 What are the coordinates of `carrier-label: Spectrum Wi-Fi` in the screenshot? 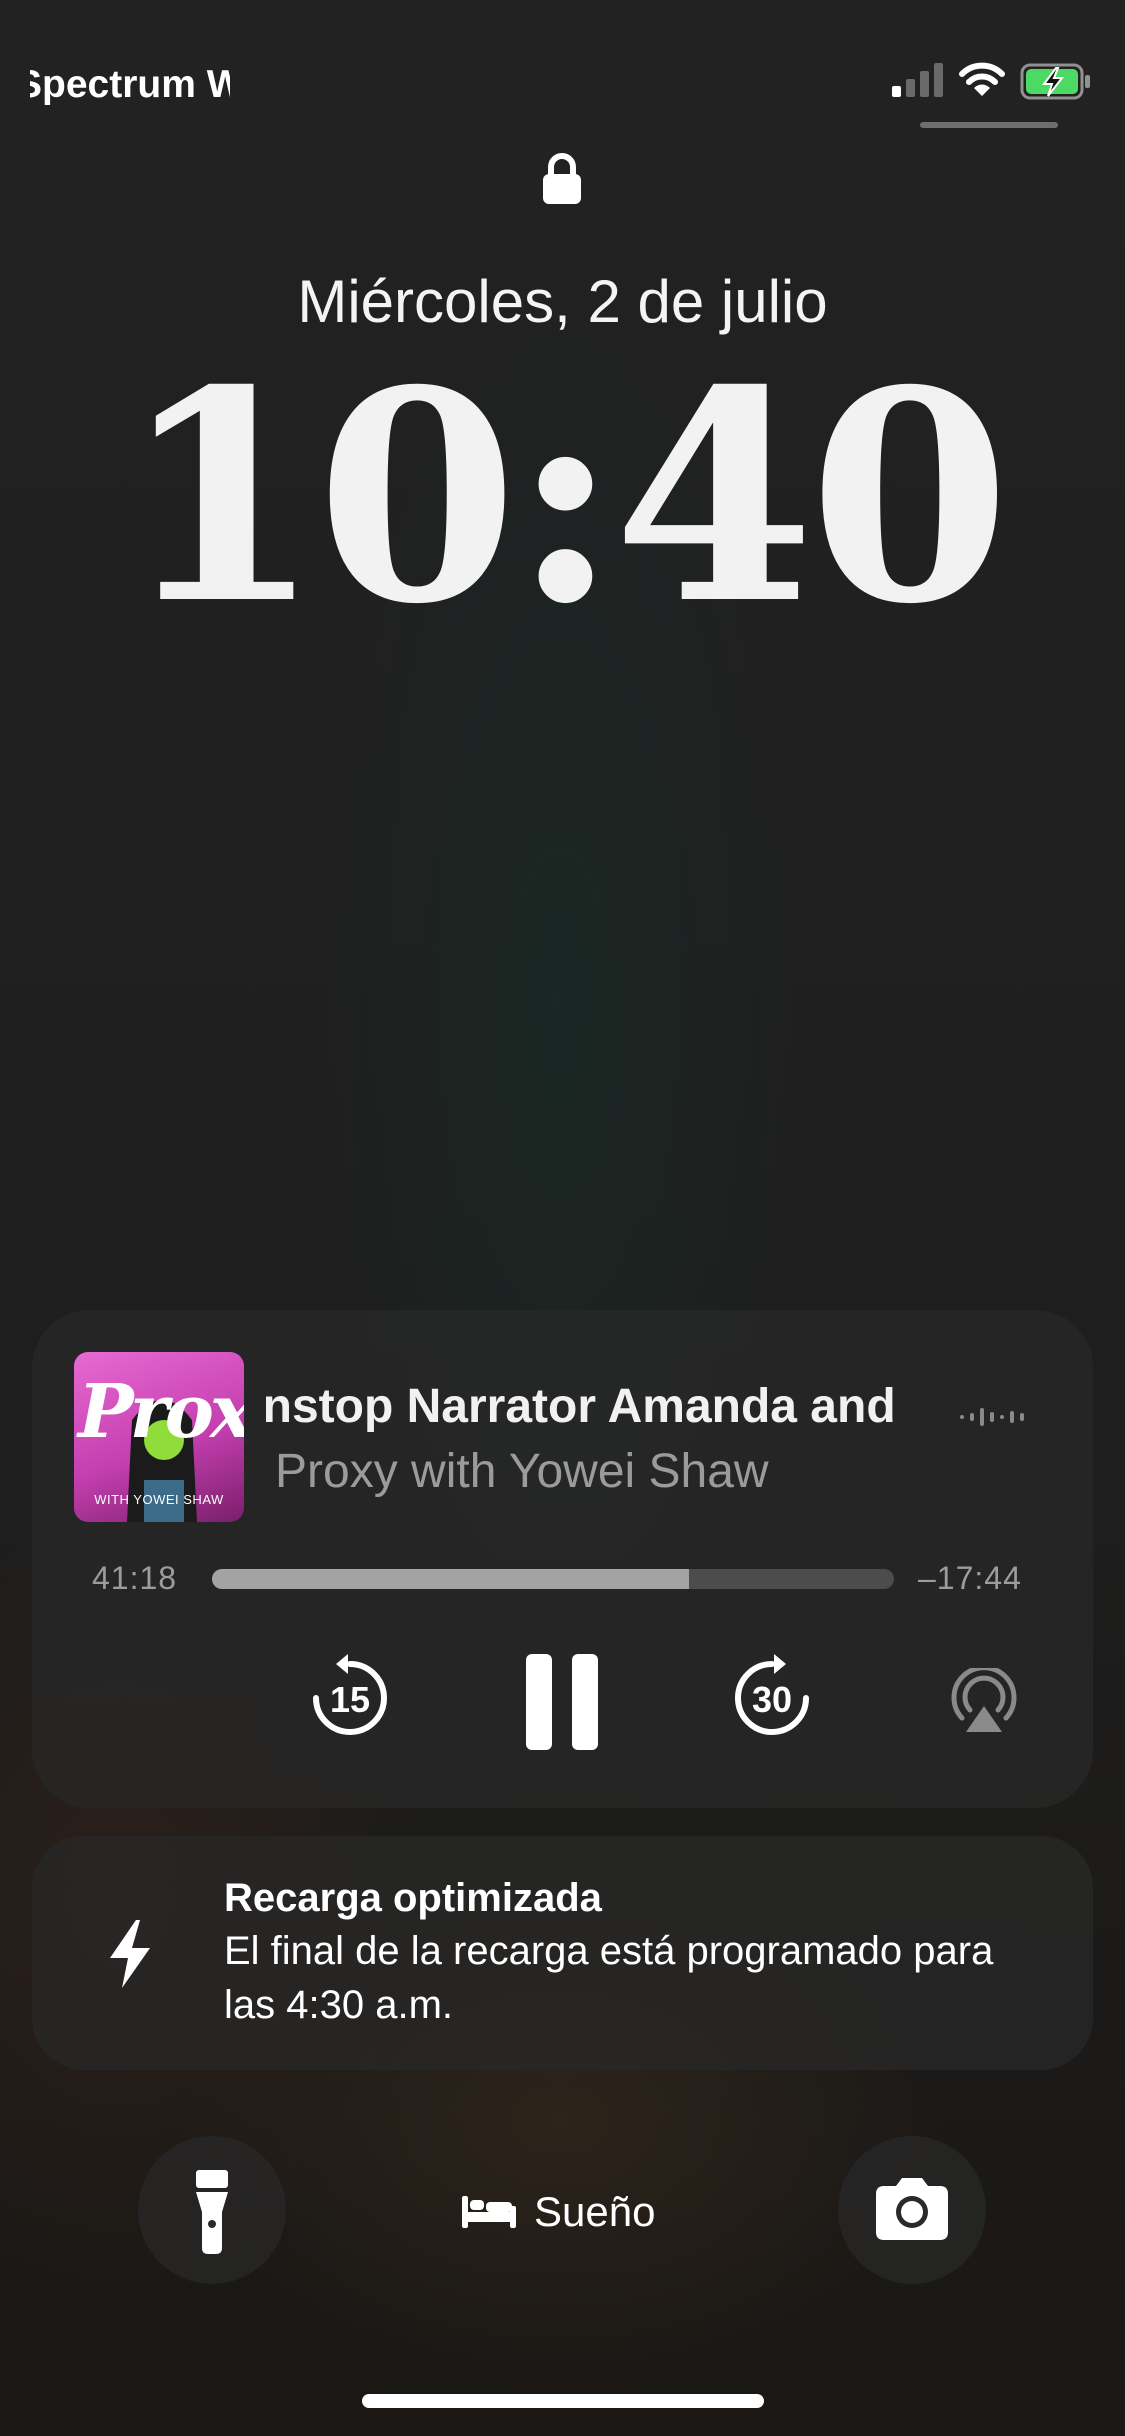 It's located at (130, 84).